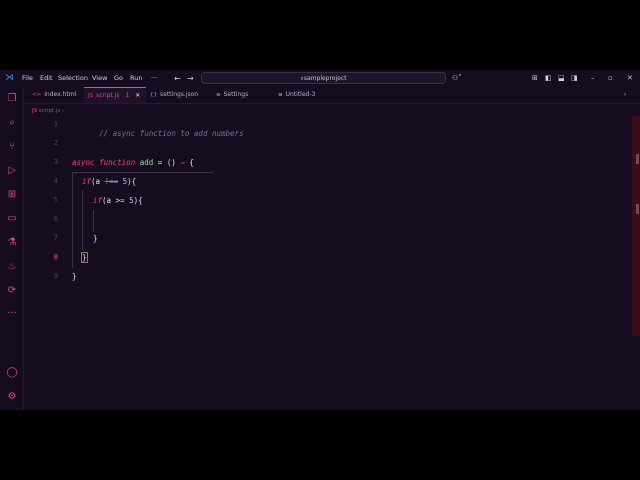 Image resolution: width=640 pixels, height=480 pixels. Describe the element at coordinates (535, 78) in the screenshot. I see `customize-layout-icon: ⊞` at that location.